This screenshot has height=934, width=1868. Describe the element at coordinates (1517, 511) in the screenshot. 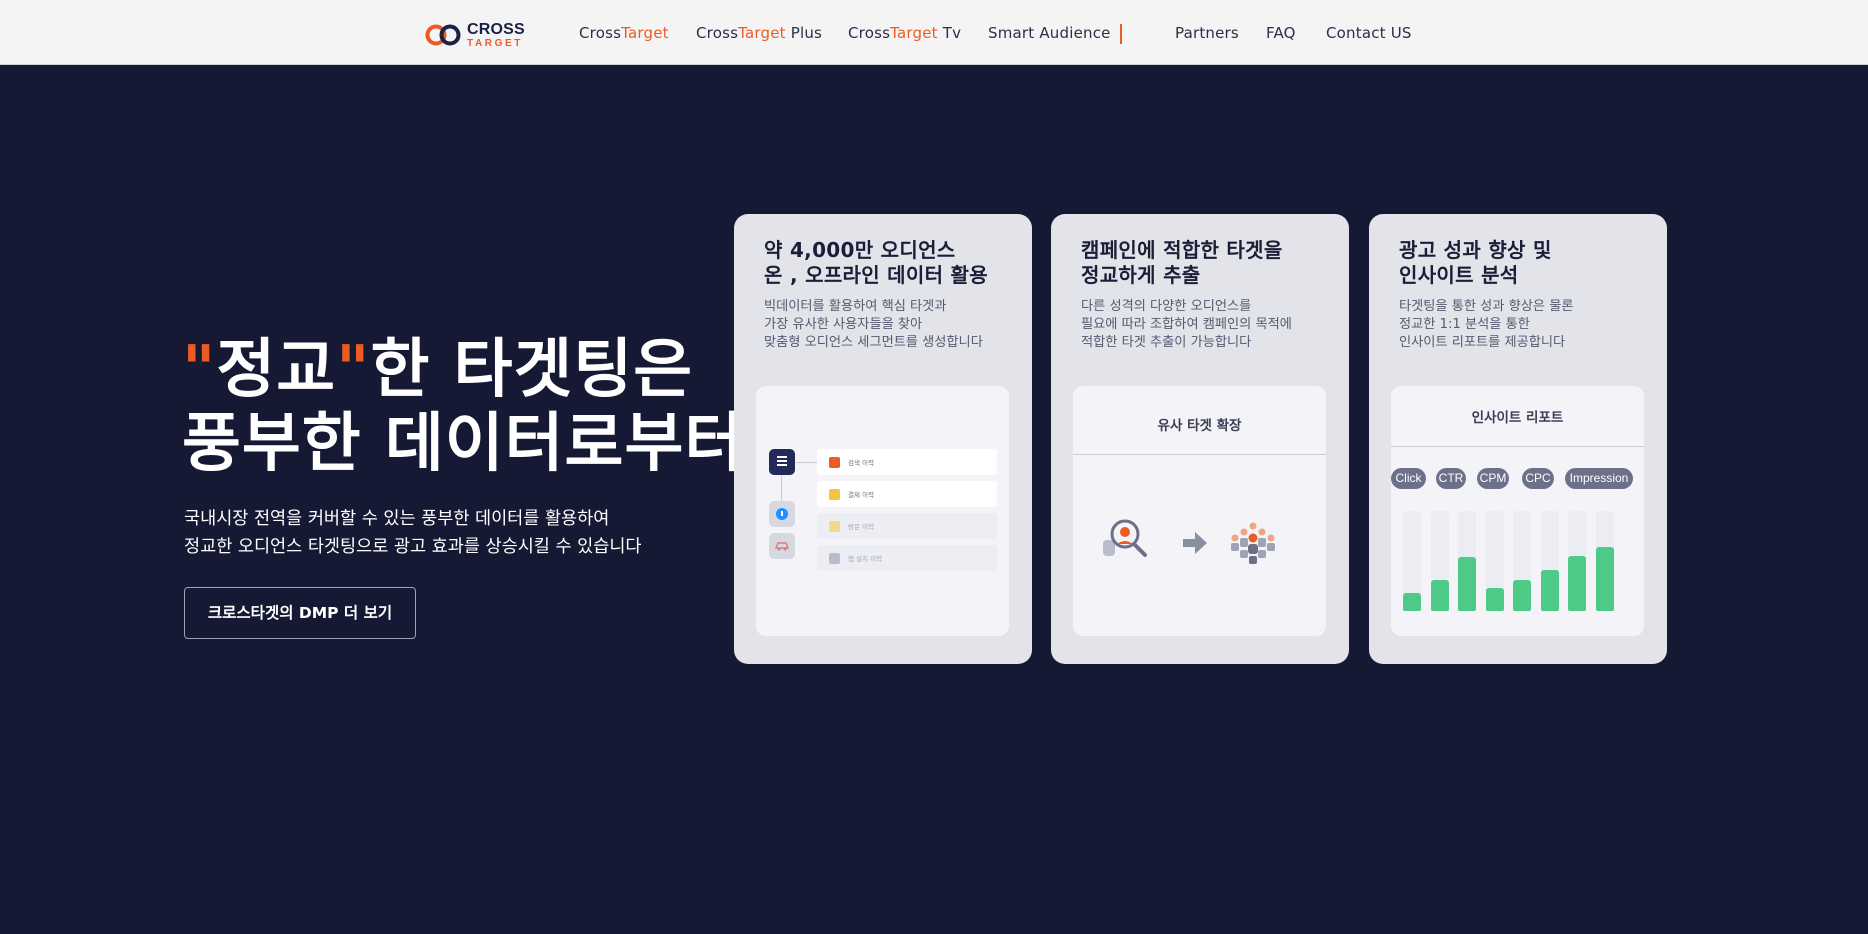

I see `insight-report-panel: 인사이트 리포트` at that location.